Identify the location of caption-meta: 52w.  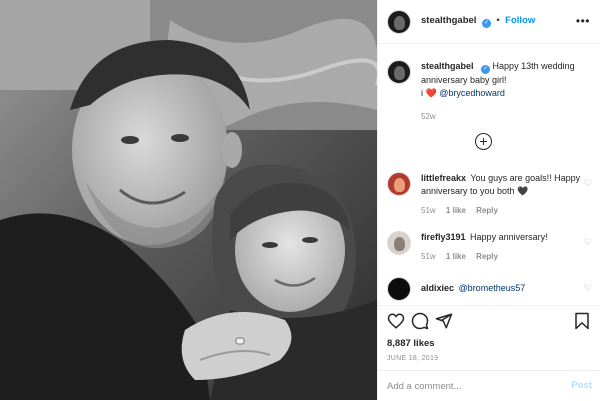
(503, 116).